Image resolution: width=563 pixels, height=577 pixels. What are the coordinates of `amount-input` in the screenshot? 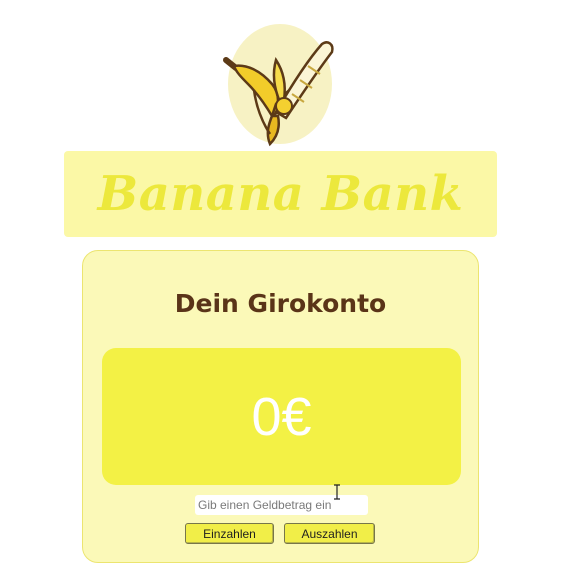 It's located at (281, 505).